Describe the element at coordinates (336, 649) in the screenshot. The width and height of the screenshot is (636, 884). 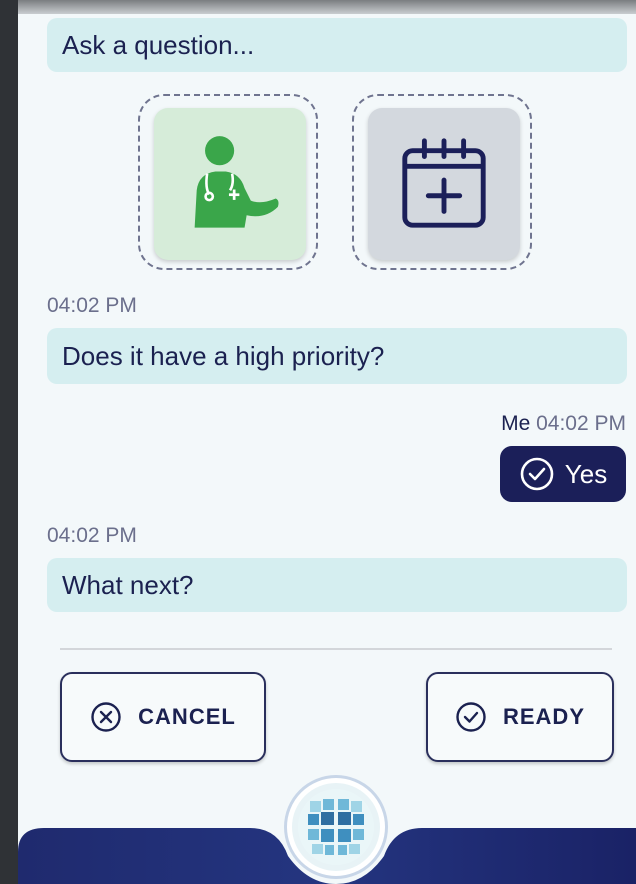
I see `divider` at that location.